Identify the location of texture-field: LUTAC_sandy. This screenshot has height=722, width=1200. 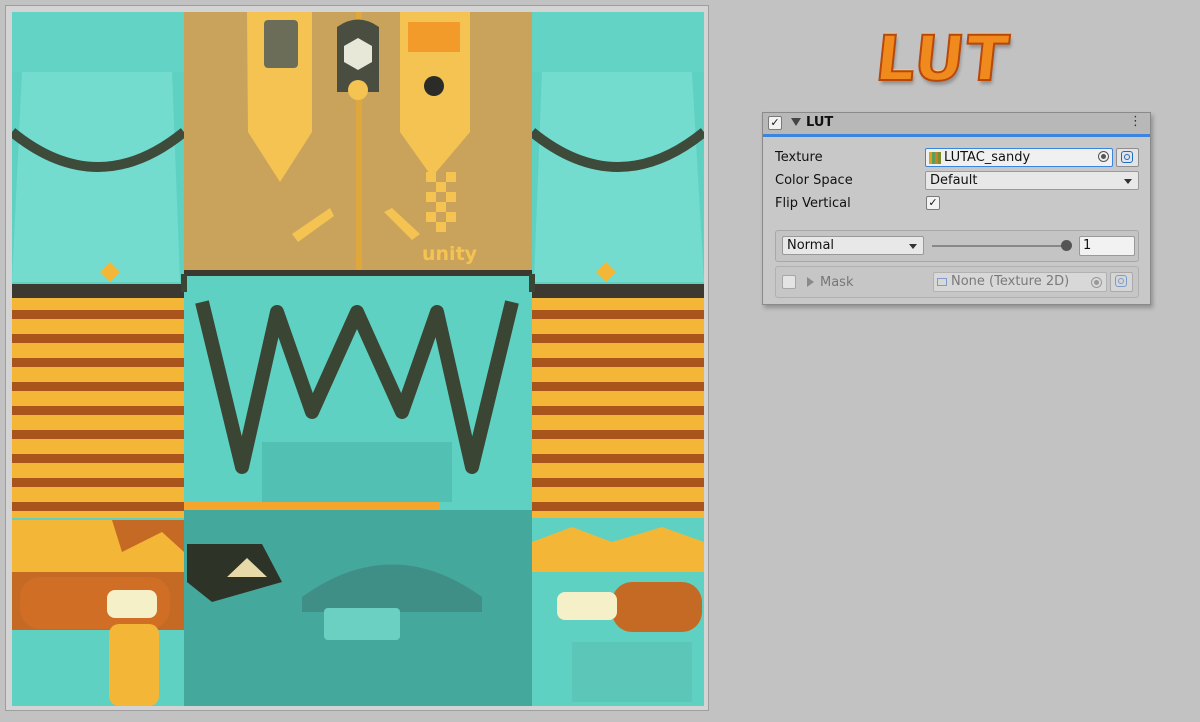
(1019, 157).